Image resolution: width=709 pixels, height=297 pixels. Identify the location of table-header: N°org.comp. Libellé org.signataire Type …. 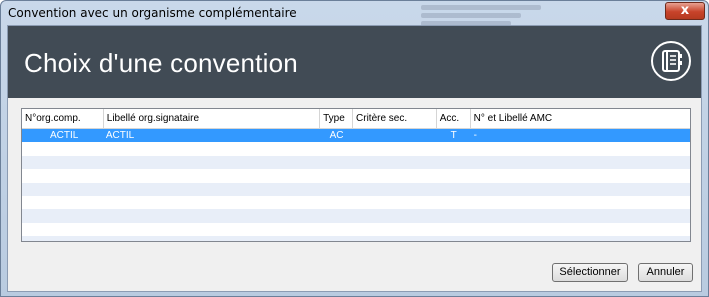
(356, 119).